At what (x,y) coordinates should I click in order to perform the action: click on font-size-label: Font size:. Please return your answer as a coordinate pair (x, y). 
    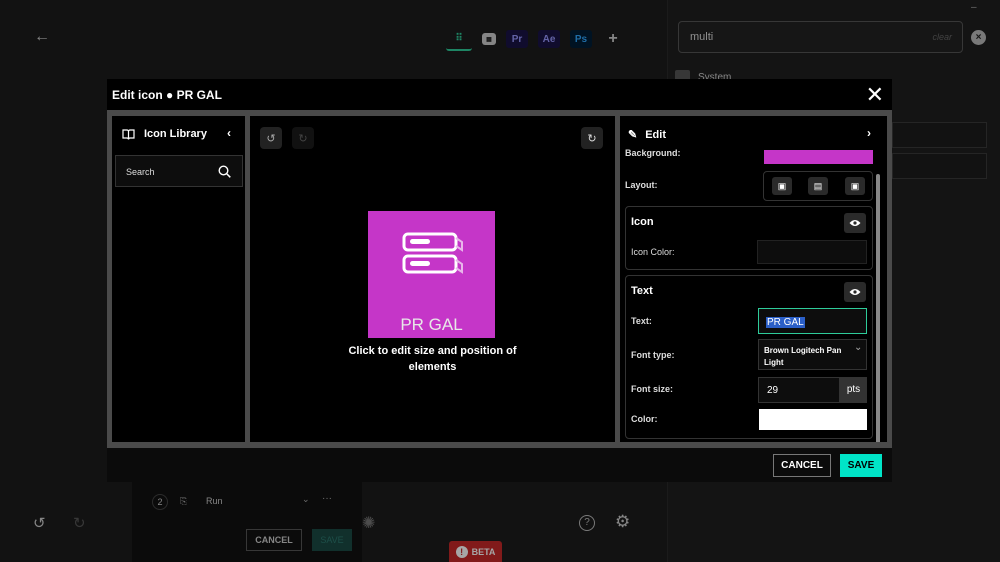
    Looking at the image, I should click on (652, 389).